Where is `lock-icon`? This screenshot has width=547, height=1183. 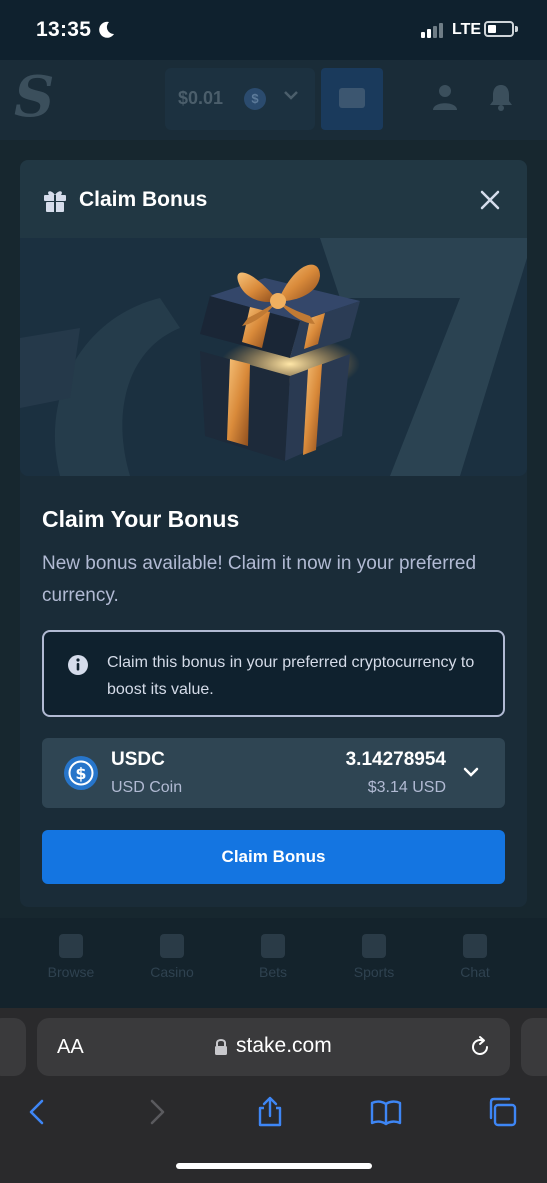 lock-icon is located at coordinates (221, 1047).